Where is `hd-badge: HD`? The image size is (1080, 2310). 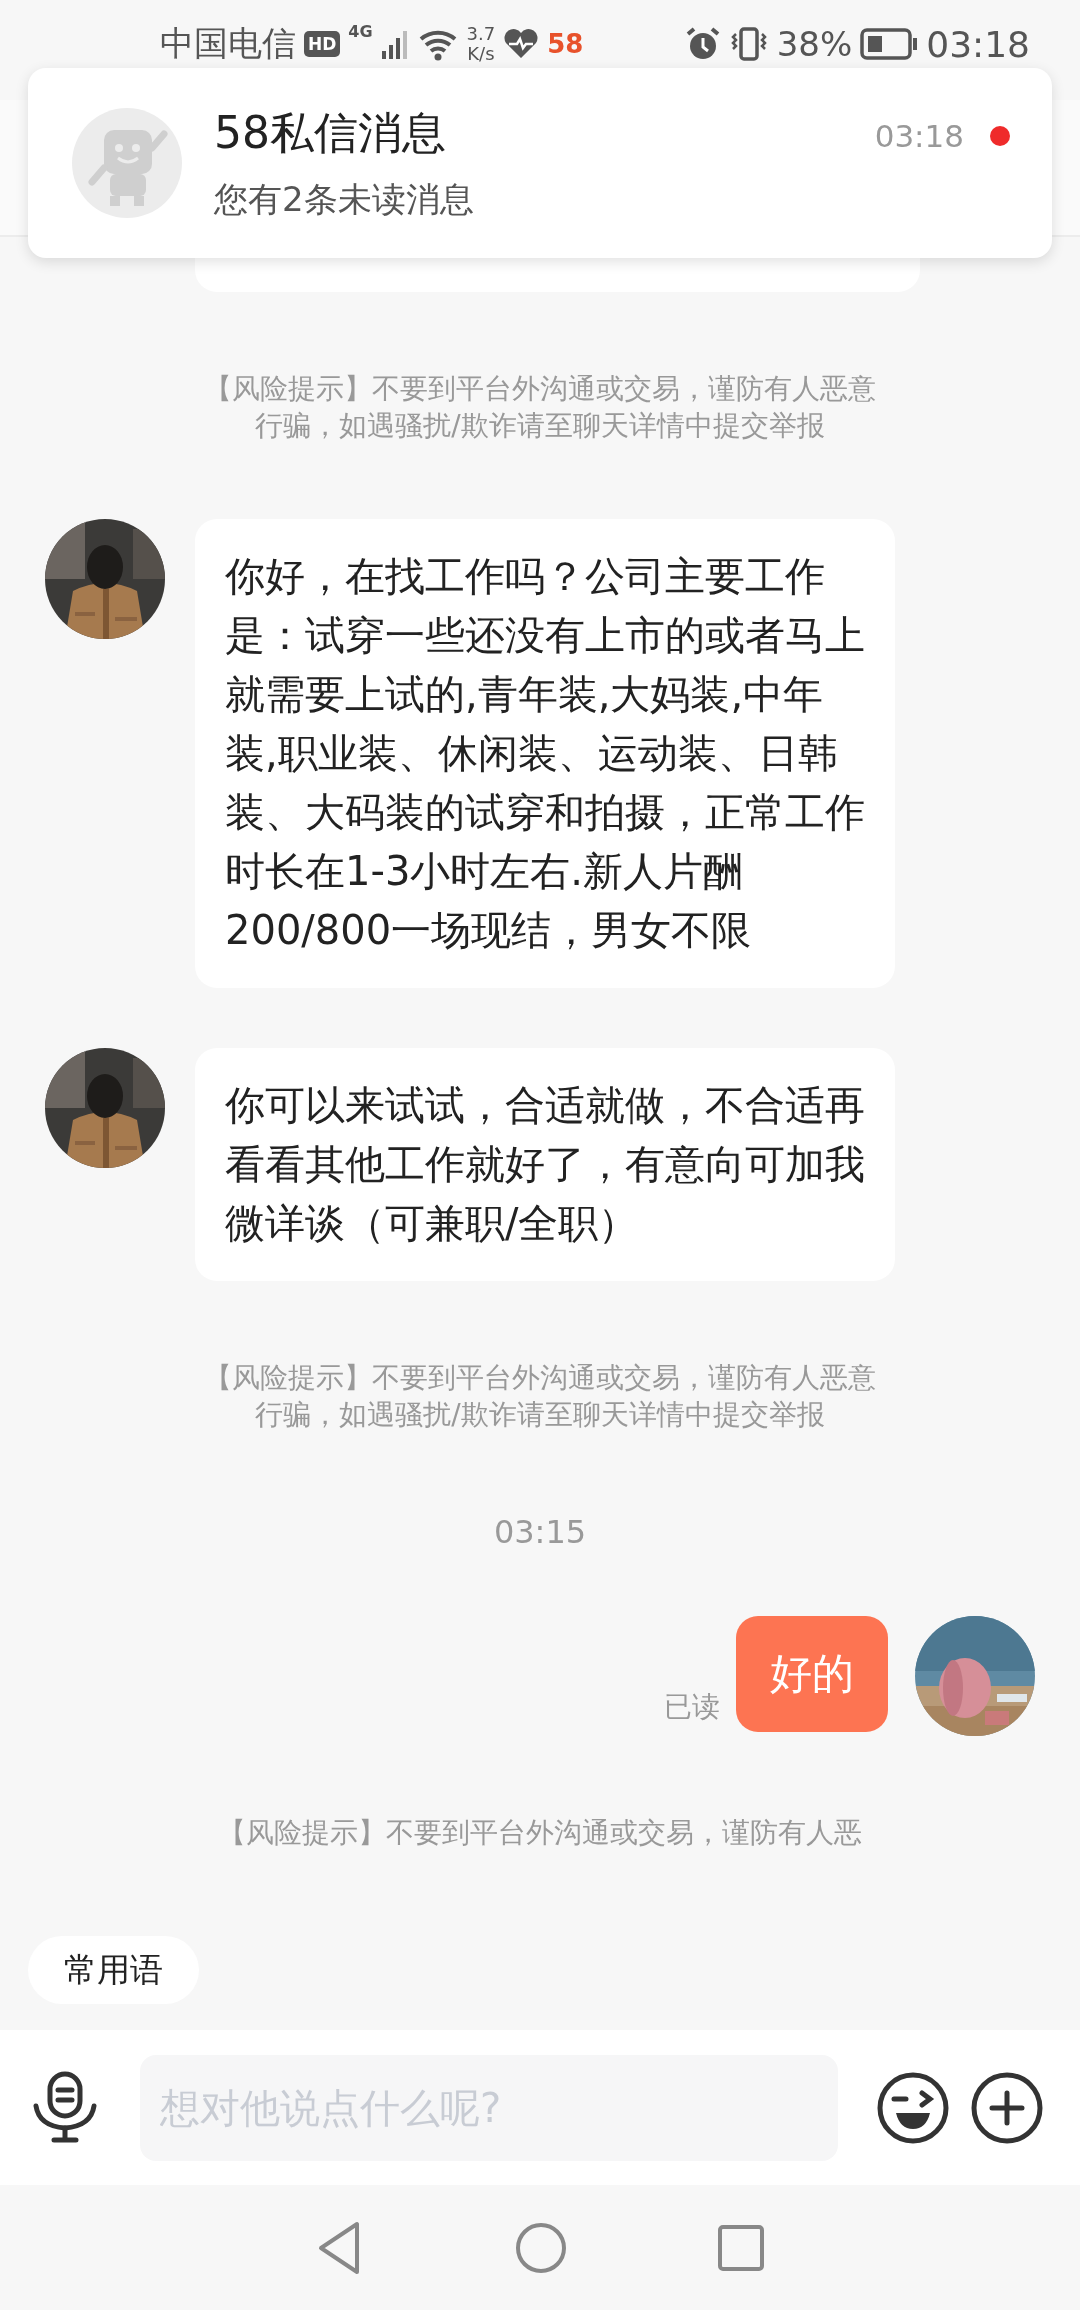
hd-badge: HD is located at coordinates (322, 44).